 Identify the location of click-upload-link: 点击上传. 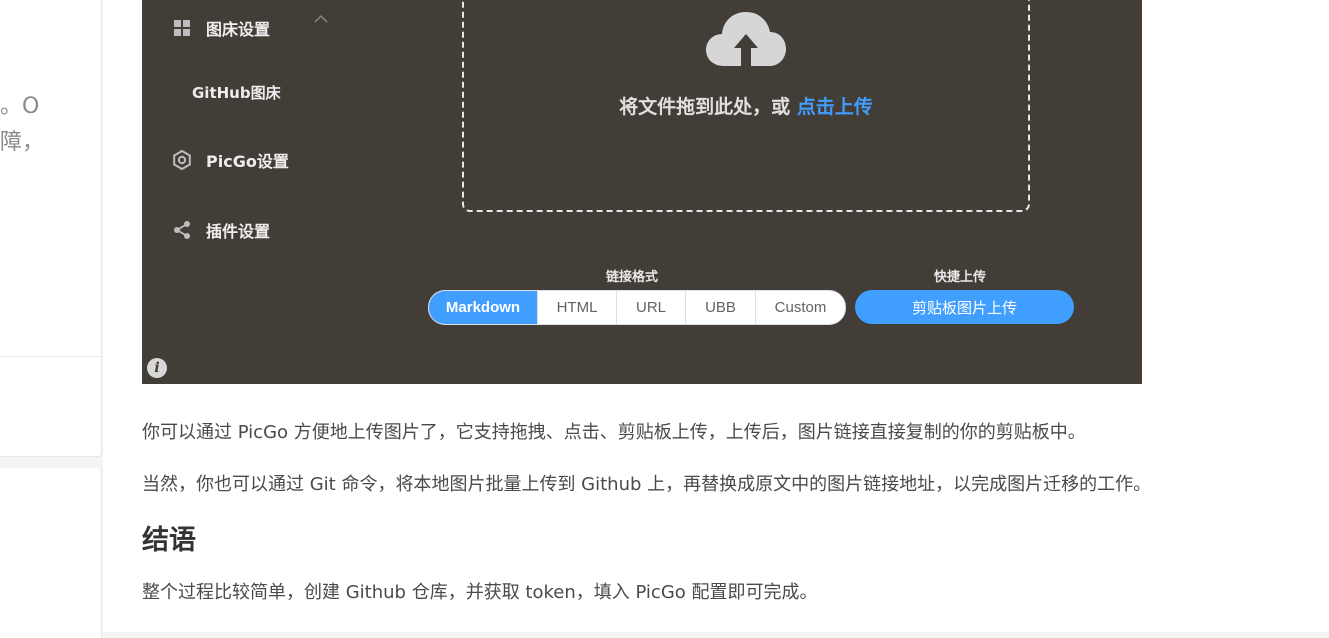
(835, 107).